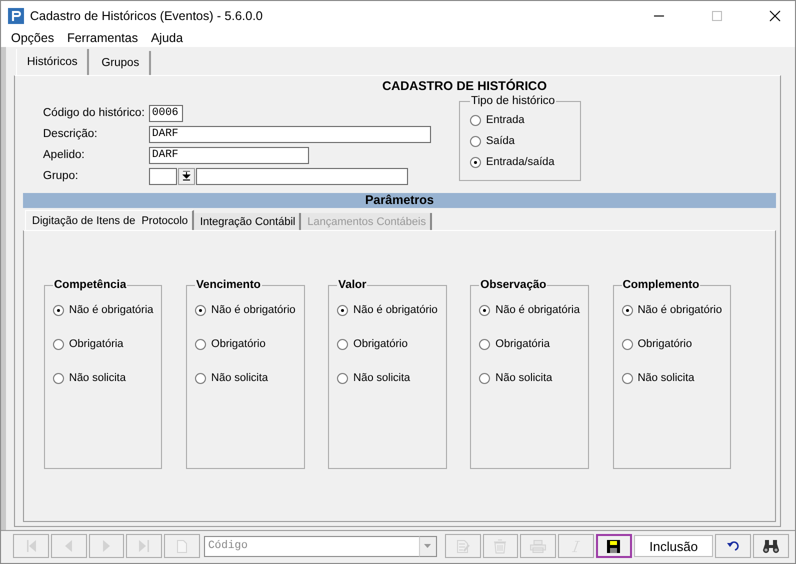 The height and width of the screenshot is (564, 796). What do you see at coordinates (53, 62) in the screenshot?
I see `tab: Históricos` at bounding box center [53, 62].